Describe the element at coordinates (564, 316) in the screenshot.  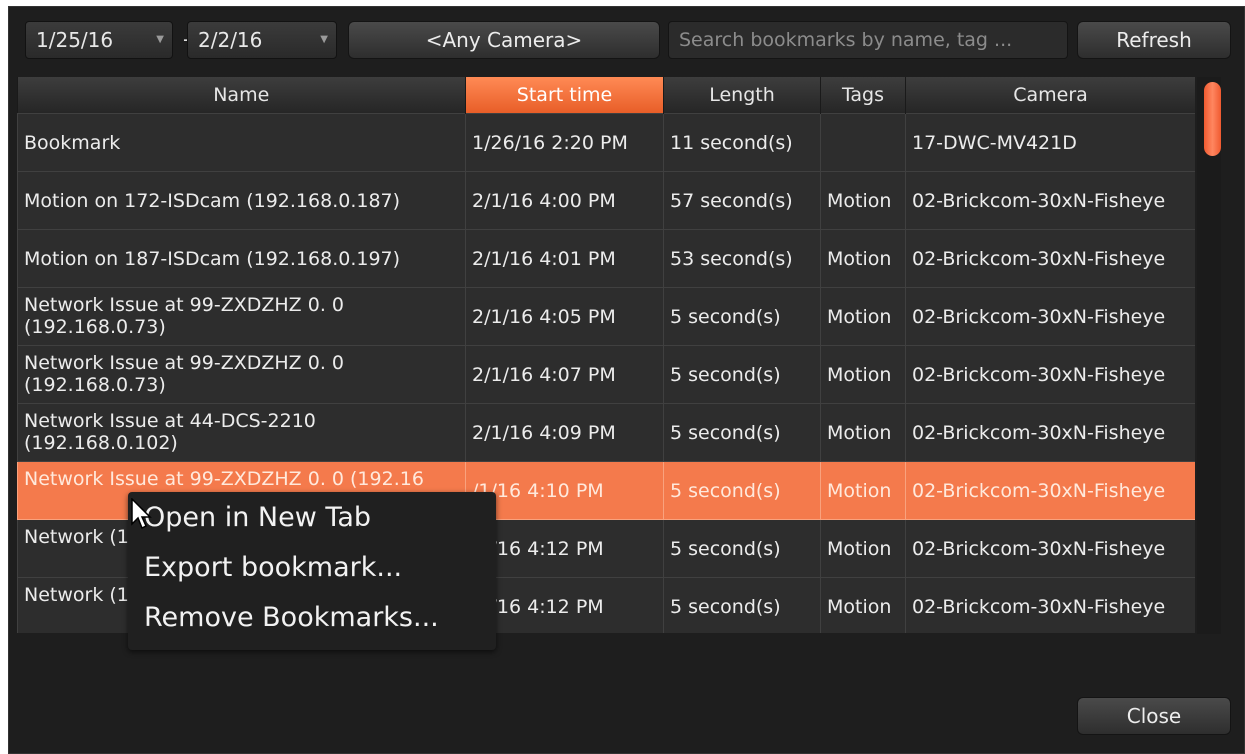
I see `cell-start-time: 2/1/16 4:05 PM` at that location.